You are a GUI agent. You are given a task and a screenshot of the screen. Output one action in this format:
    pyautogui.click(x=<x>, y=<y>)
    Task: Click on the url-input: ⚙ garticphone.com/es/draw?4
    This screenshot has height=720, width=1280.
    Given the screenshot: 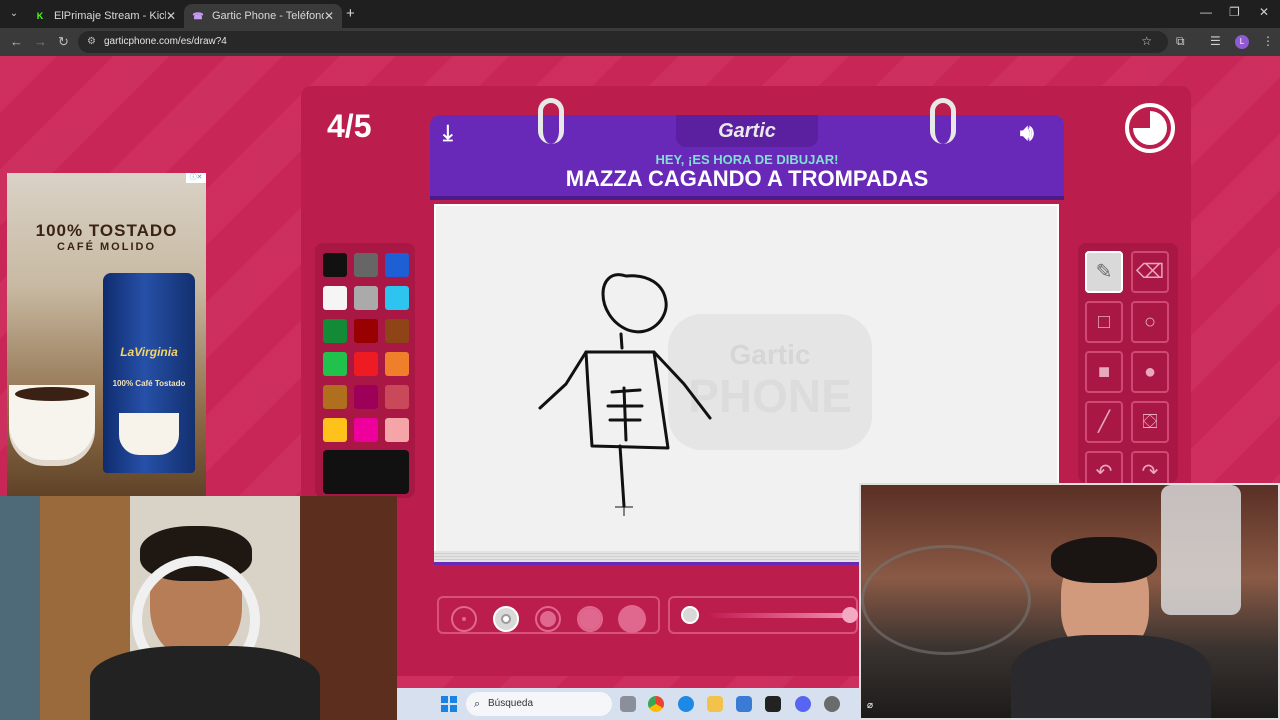 What is the action you would take?
    pyautogui.click(x=623, y=42)
    